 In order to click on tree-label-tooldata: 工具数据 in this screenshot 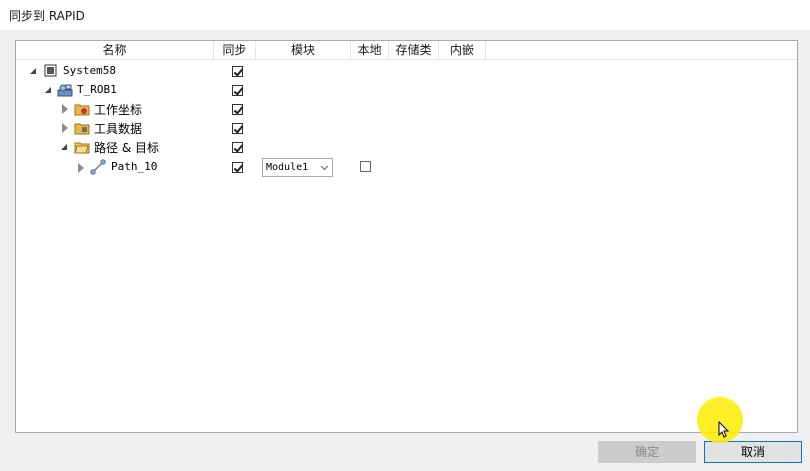, I will do `click(118, 129)`.